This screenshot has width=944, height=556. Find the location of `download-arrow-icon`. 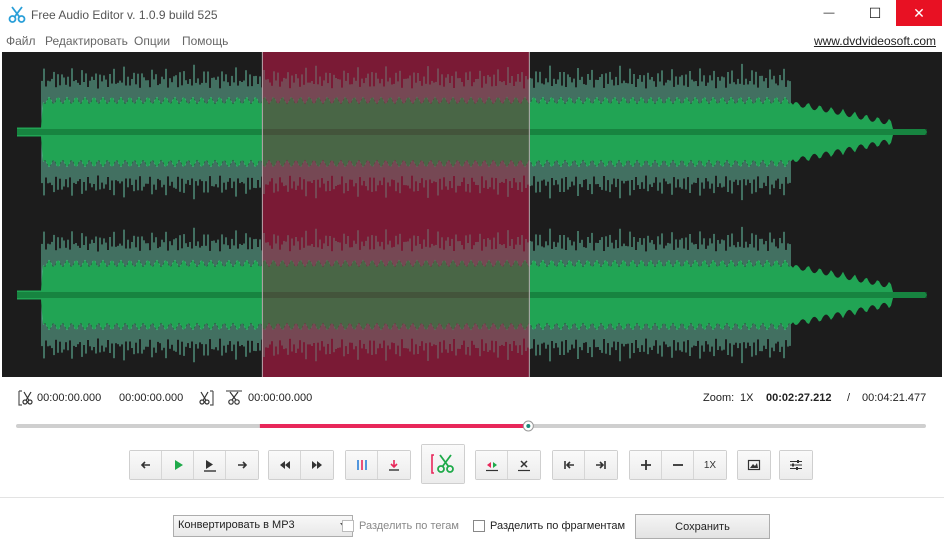

download-arrow-icon is located at coordinates (394, 465).